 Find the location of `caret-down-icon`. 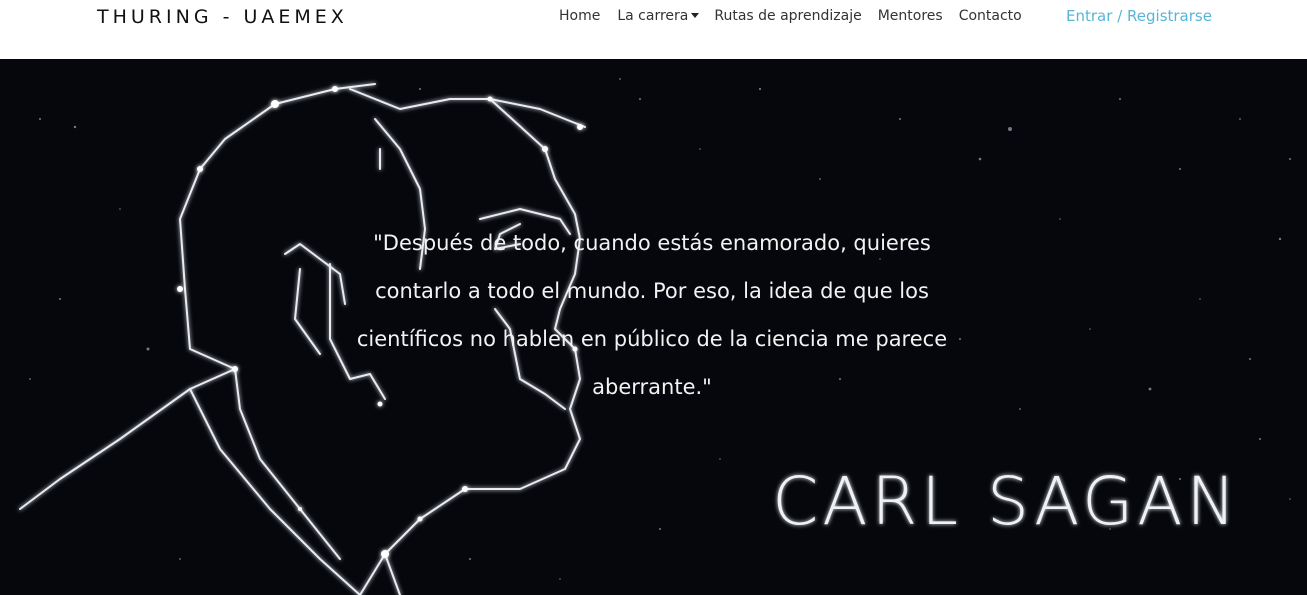

caret-down-icon is located at coordinates (695, 15).